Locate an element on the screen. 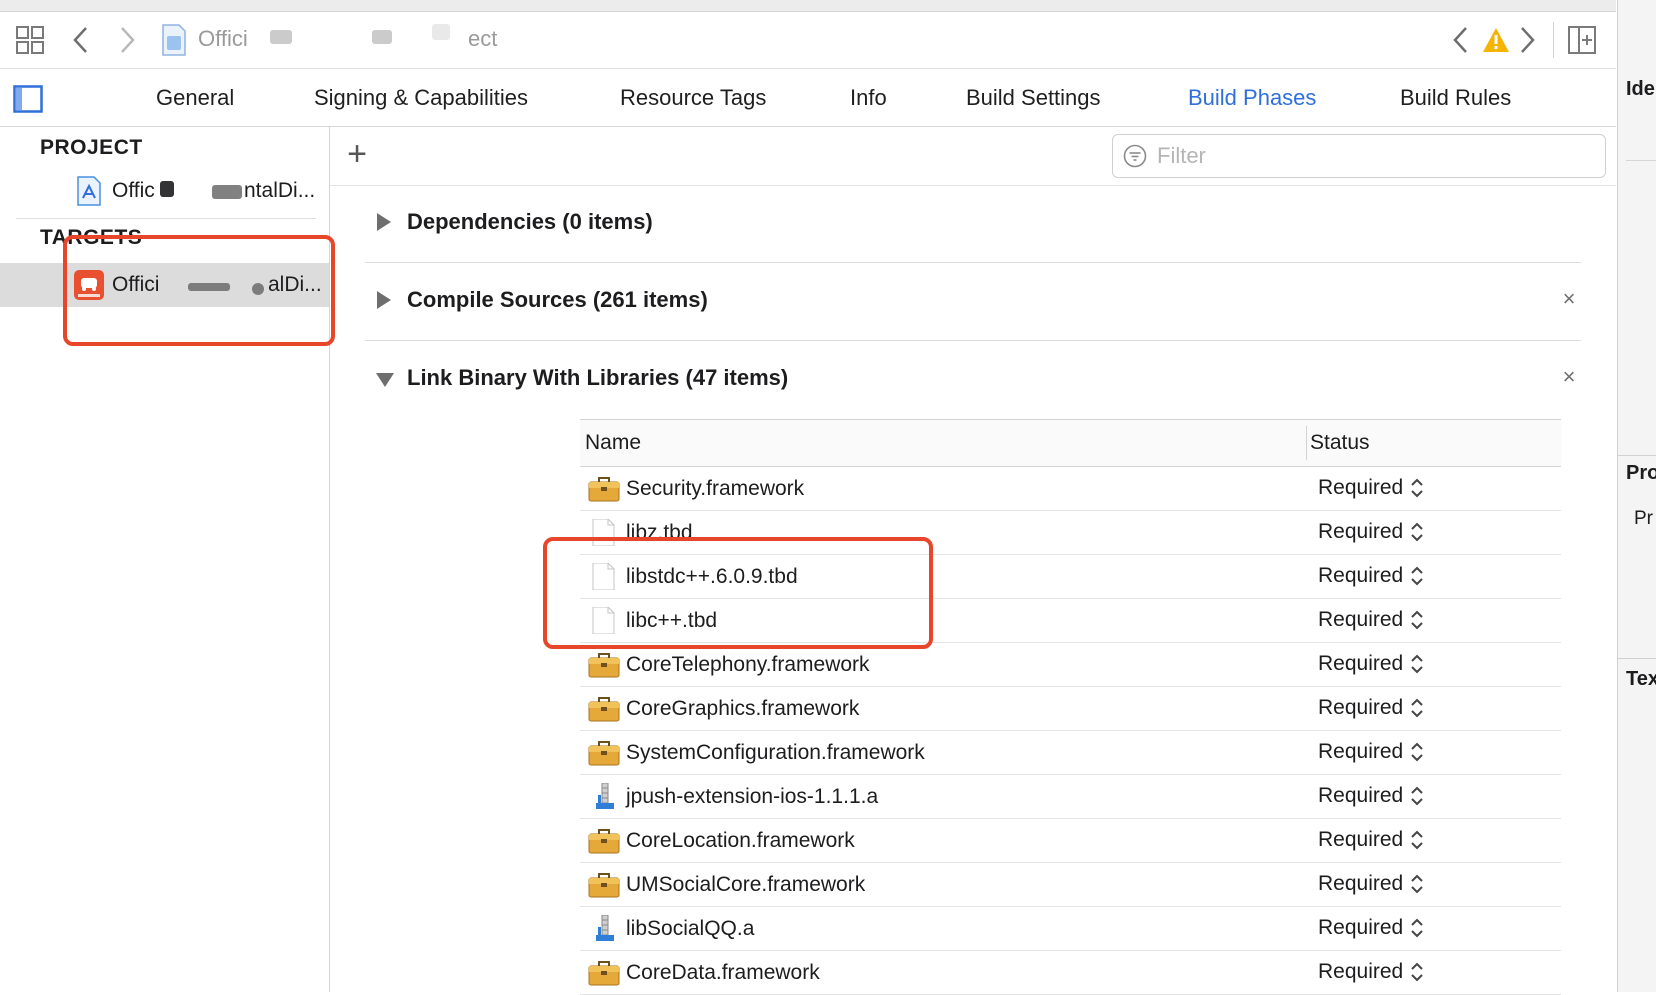 This screenshot has width=1656, height=995. grid-icon is located at coordinates (30, 40).